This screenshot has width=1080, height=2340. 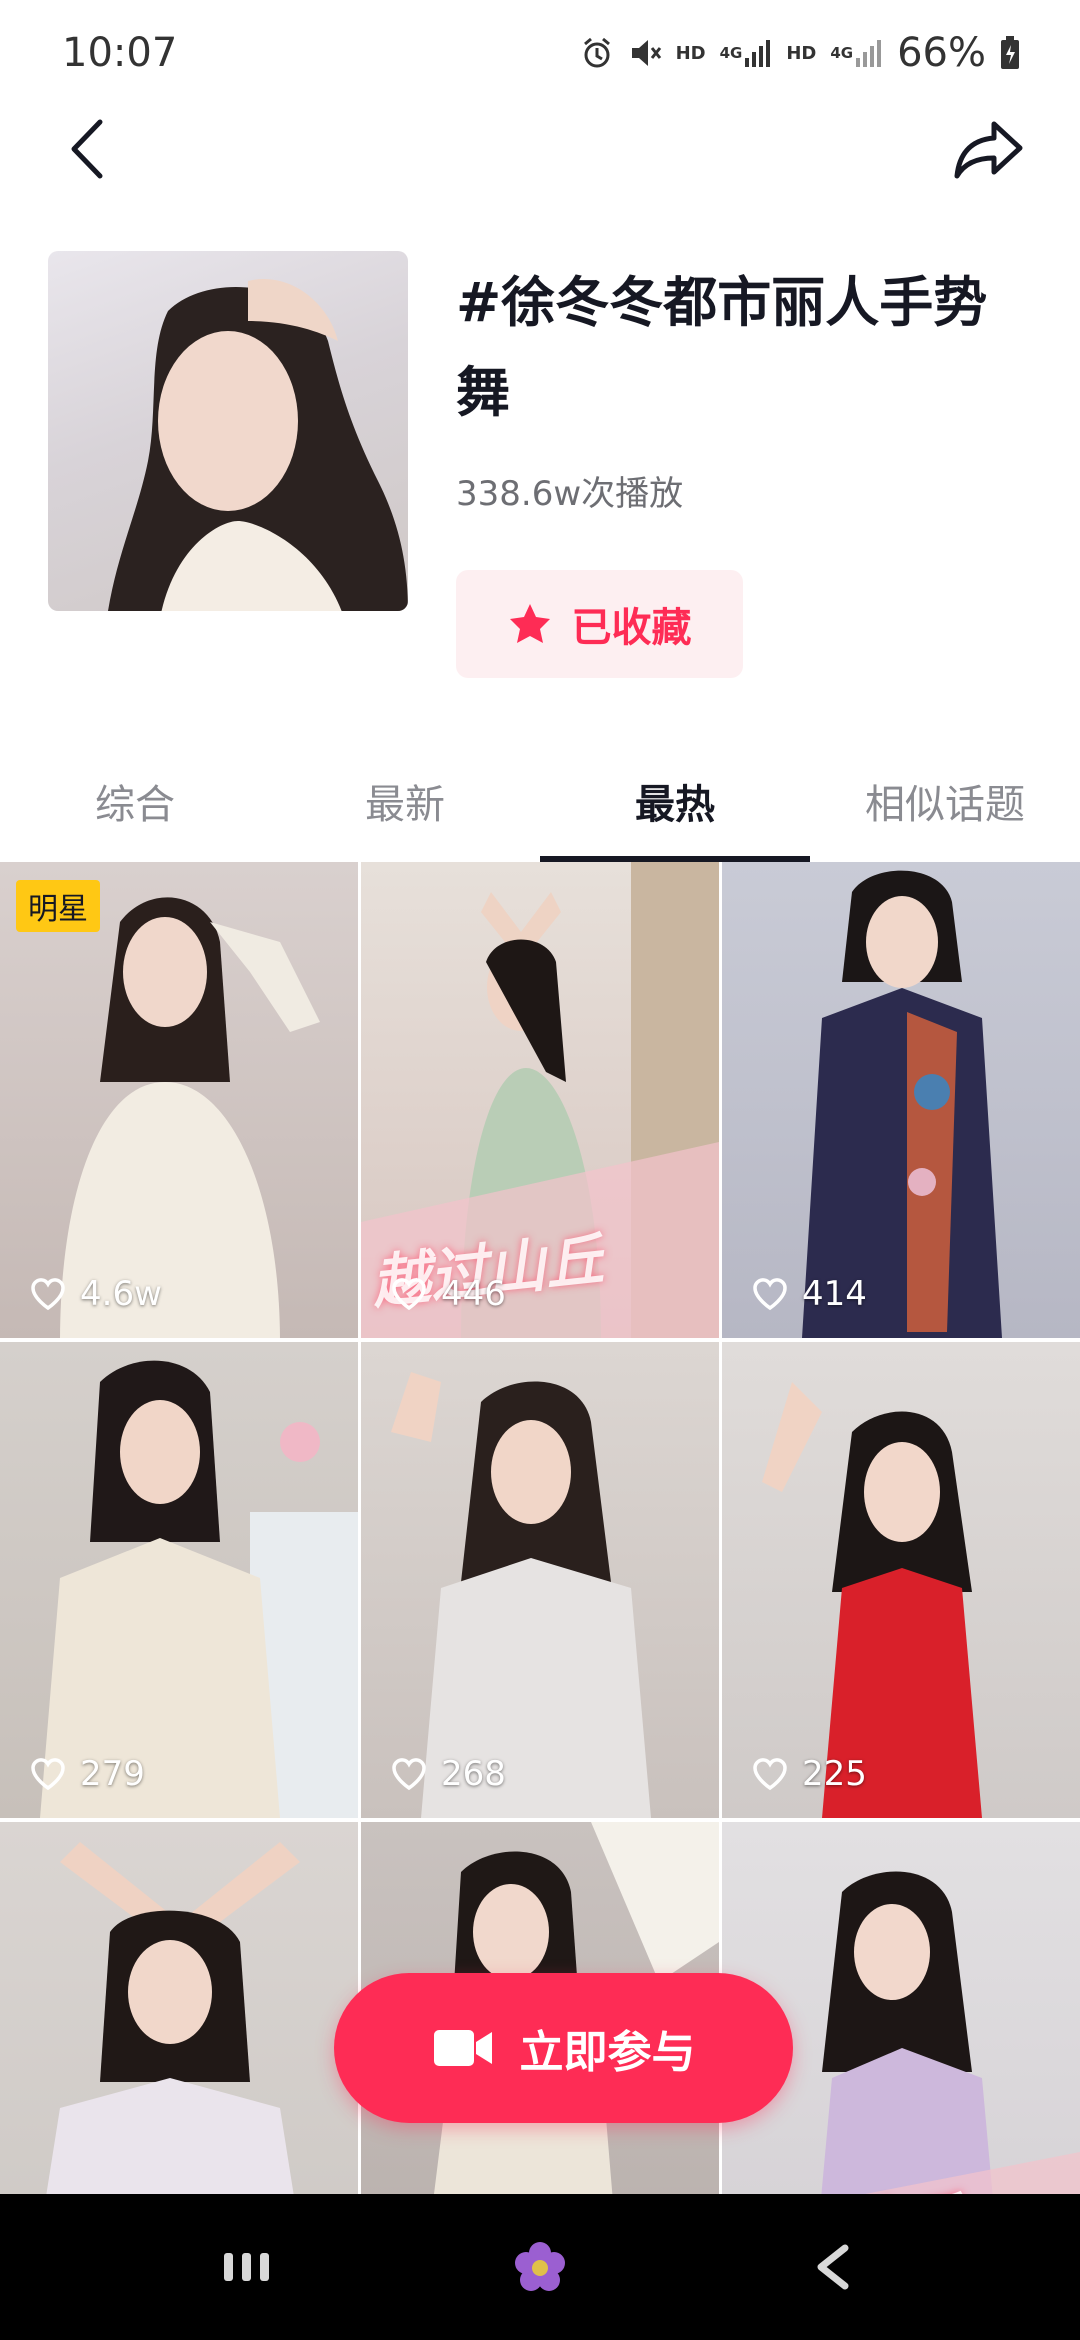 What do you see at coordinates (135, 805) in the screenshot?
I see `tab-label: 综合` at bounding box center [135, 805].